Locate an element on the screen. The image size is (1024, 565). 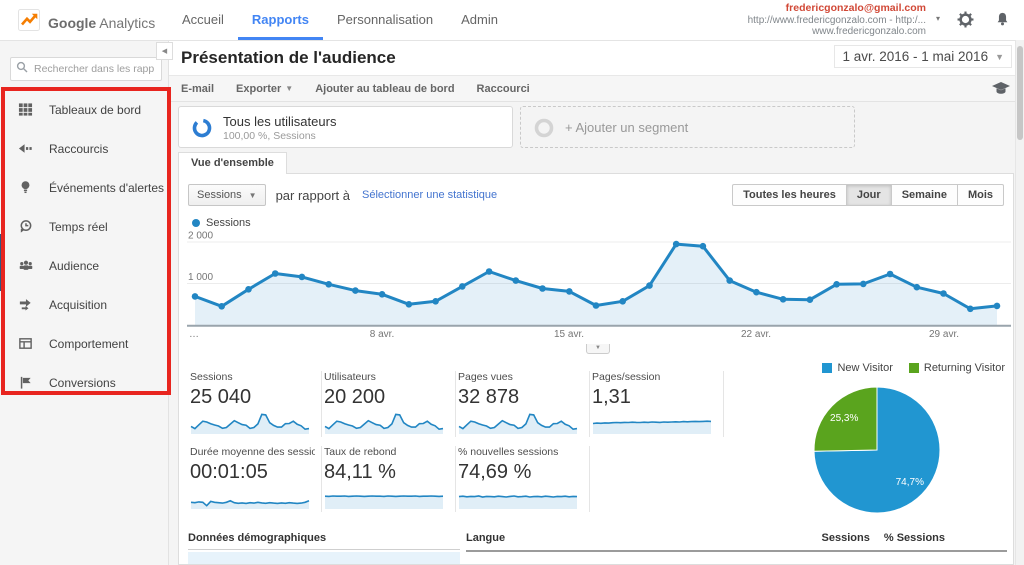
sidebar-item-comportement: Comportement is located at coordinates (84, 343).